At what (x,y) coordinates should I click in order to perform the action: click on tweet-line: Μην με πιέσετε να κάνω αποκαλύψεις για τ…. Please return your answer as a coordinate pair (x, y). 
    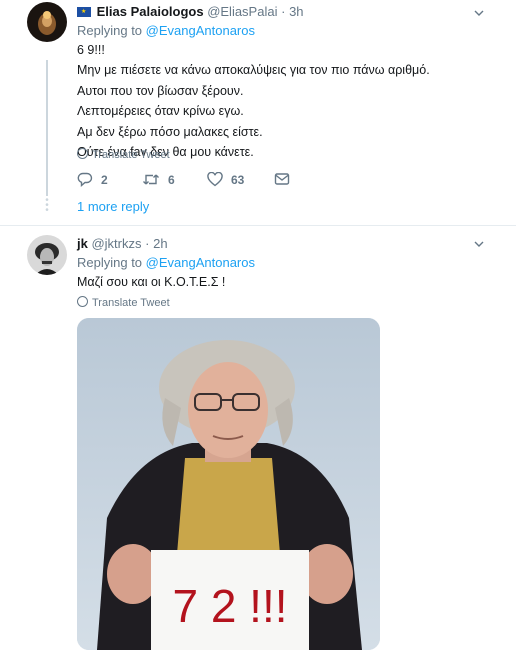
    Looking at the image, I should click on (253, 70).